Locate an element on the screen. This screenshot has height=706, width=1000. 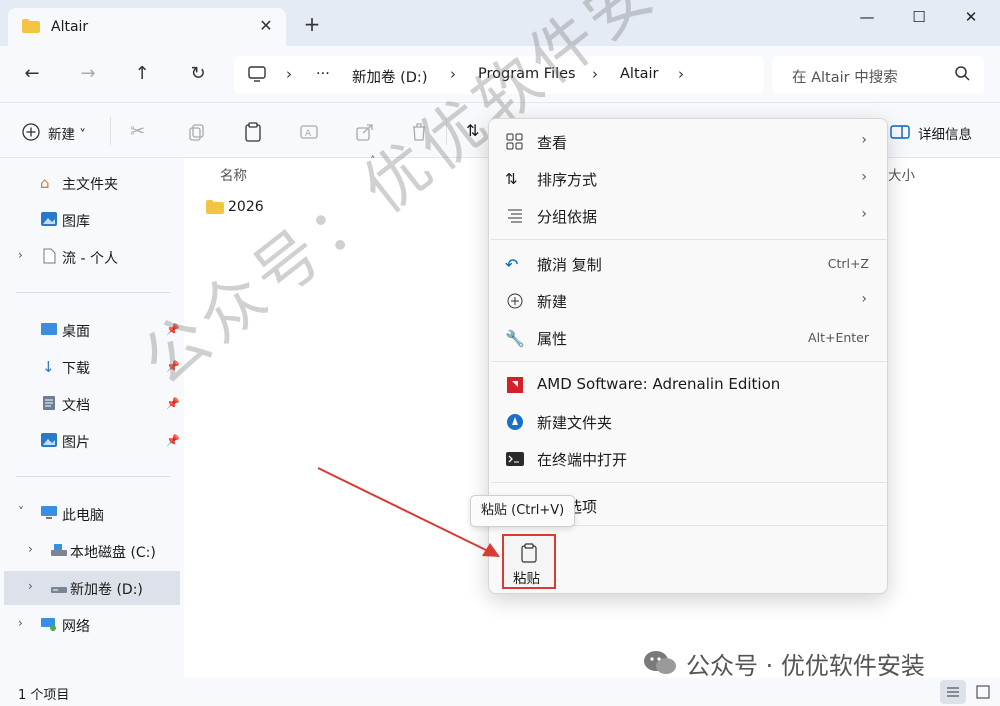
sidebar-item-downloads: ↓ 下载 📌 is located at coordinates (92, 367).